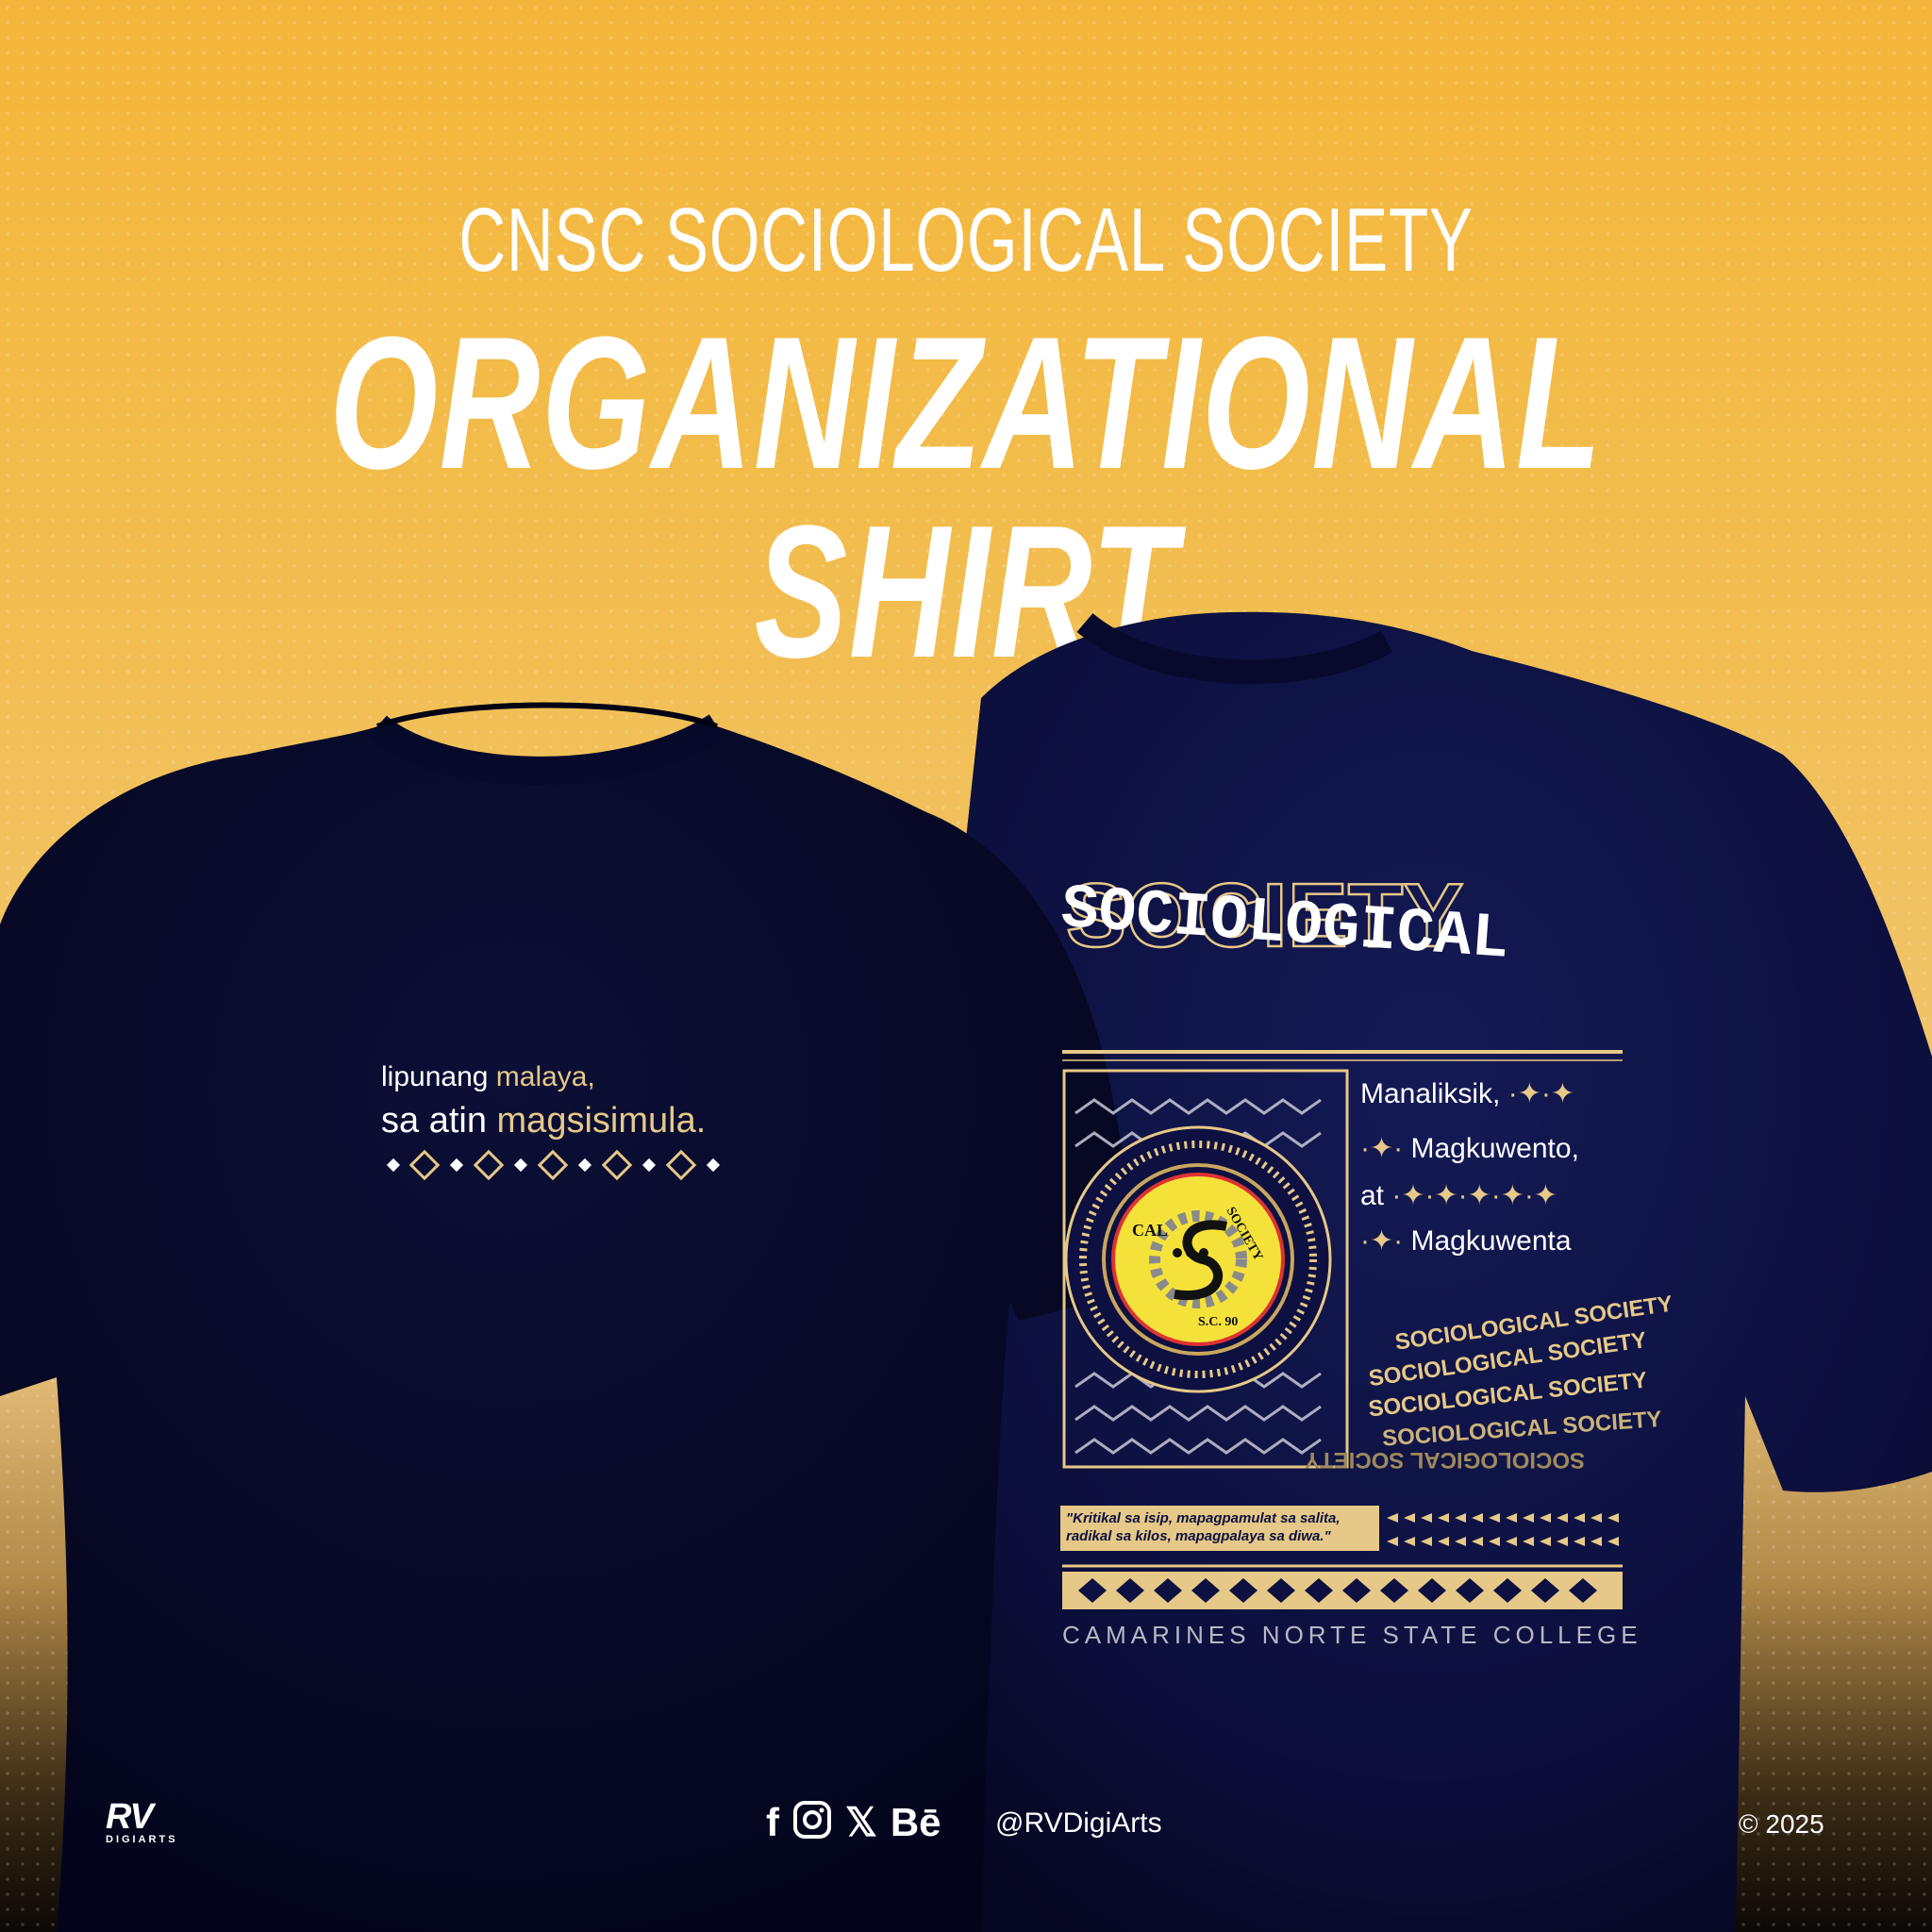 This screenshot has height=1932, width=1932. I want to click on motto-line-4: ·✦· Magkuwenta, so click(1466, 1241).